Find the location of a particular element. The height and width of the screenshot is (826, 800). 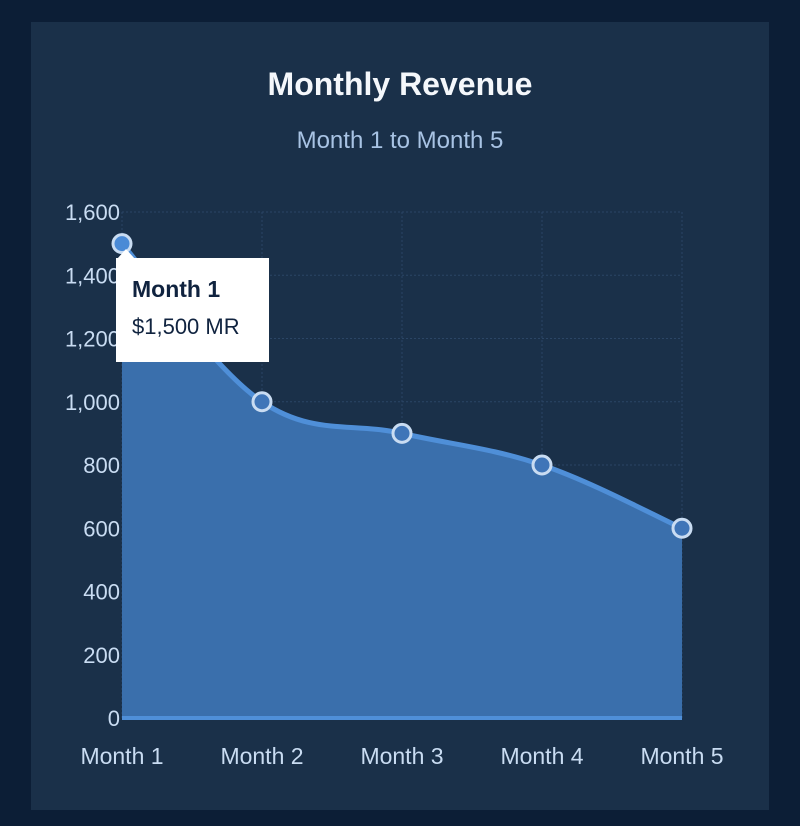

y-tick-label: 0 is located at coordinates (114, 718).